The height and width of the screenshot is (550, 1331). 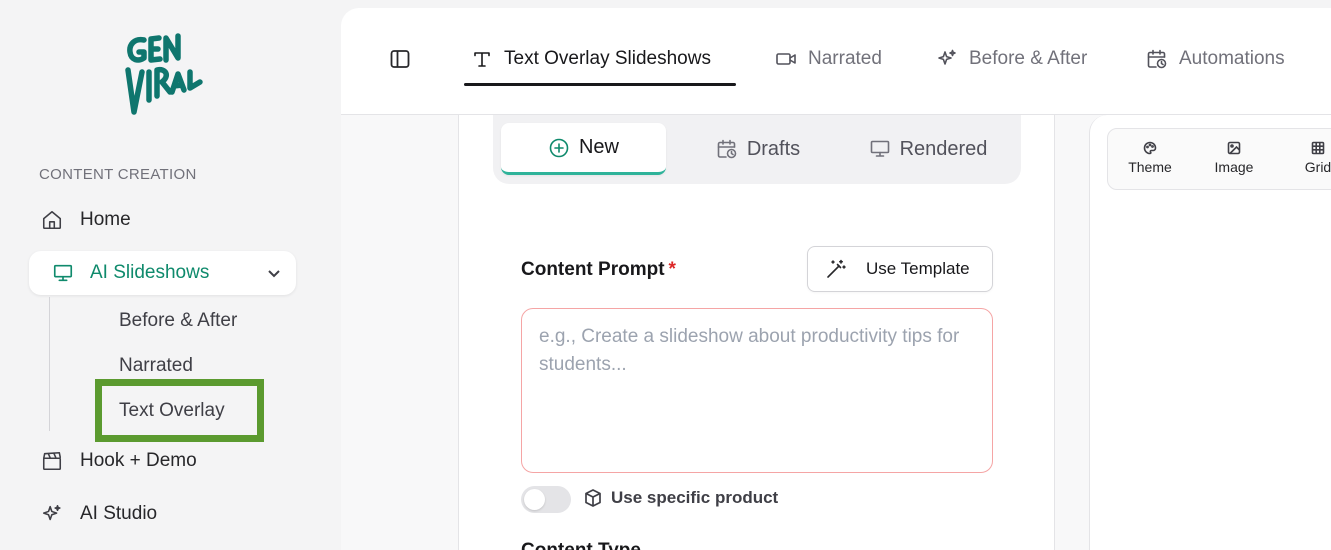 What do you see at coordinates (63, 273) in the screenshot?
I see `presentation-icon` at bounding box center [63, 273].